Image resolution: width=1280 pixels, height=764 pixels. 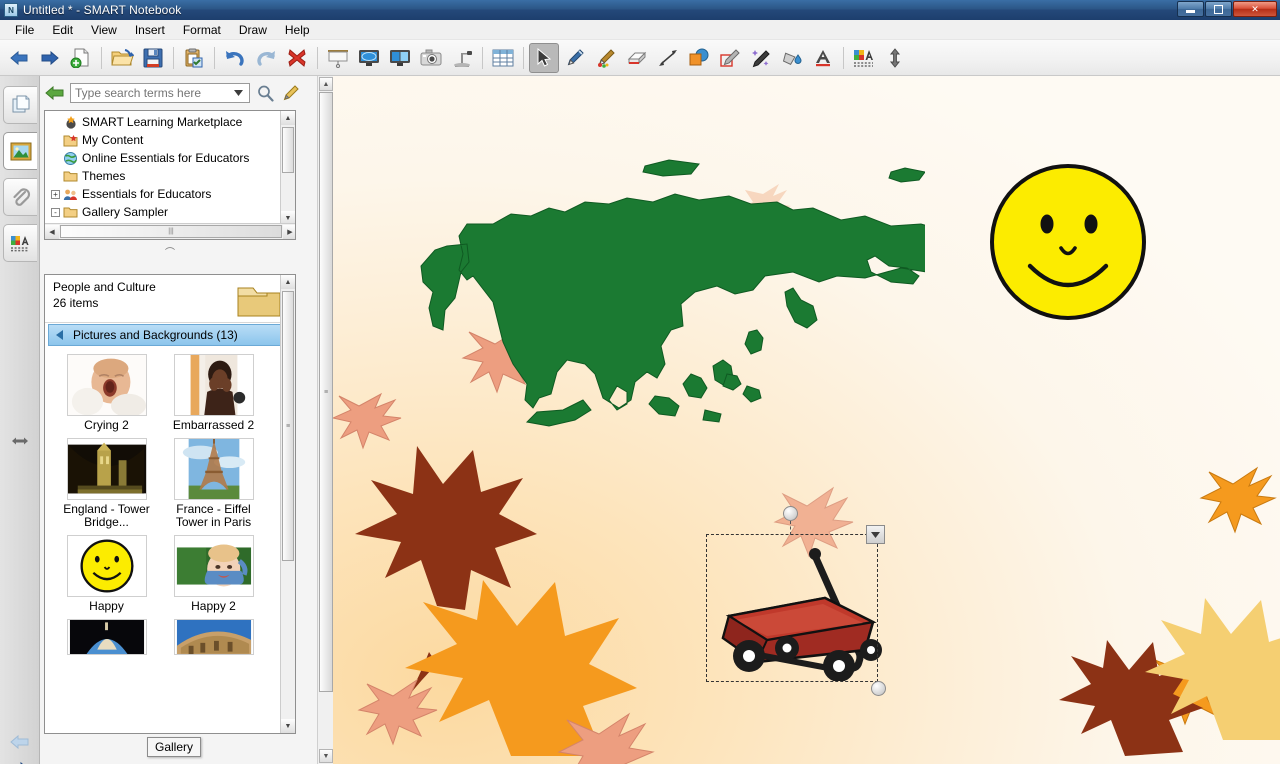 What do you see at coordinates (55, 194) in the screenshot?
I see `tree-expander: +` at bounding box center [55, 194].